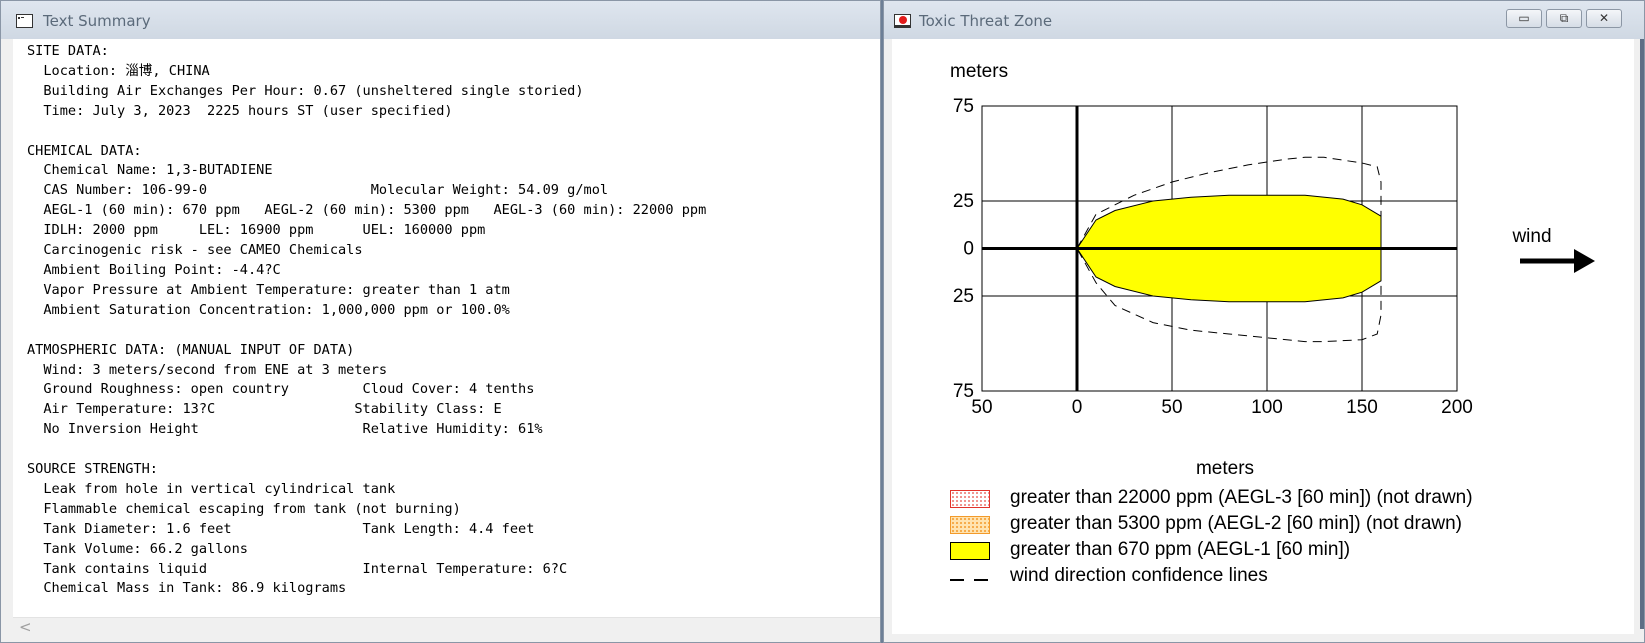  Describe the element at coordinates (1642, 334) in the screenshot. I see `window-edge` at that location.